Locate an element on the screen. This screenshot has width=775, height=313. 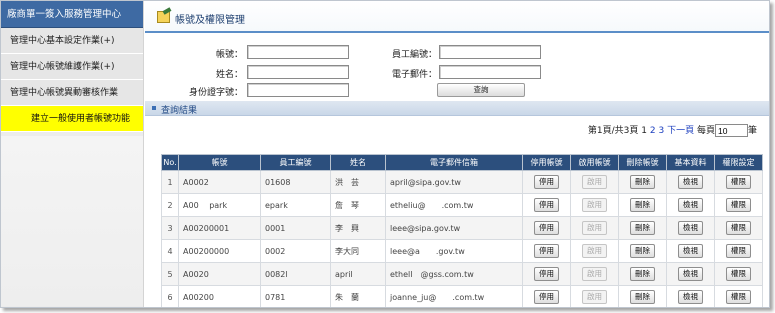
name-cell: 洪 芸 is located at coordinates (358, 182).